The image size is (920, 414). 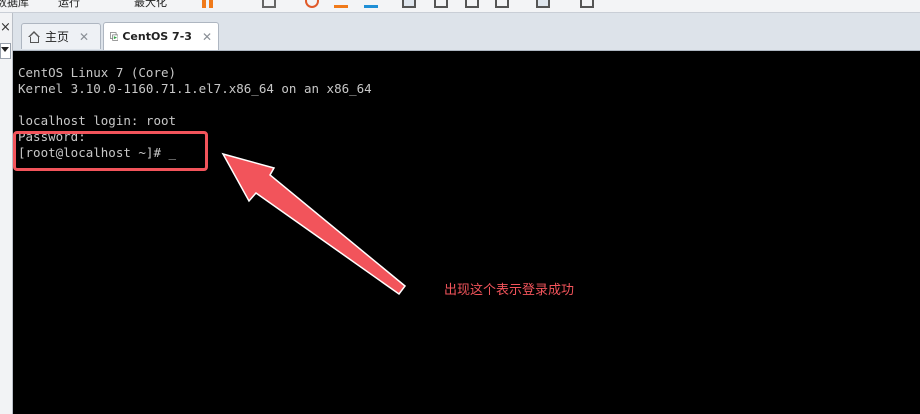 What do you see at coordinates (314, 224) in the screenshot?
I see `annotation-arrow` at bounding box center [314, 224].